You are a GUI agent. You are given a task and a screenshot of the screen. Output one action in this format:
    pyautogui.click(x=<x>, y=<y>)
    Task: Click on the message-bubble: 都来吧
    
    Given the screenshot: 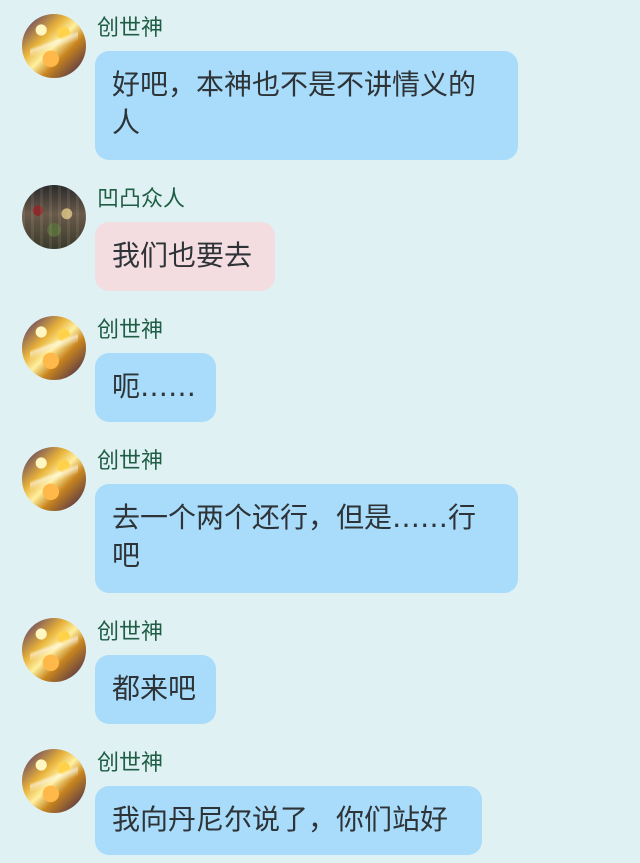 What is the action you would take?
    pyautogui.click(x=155, y=689)
    